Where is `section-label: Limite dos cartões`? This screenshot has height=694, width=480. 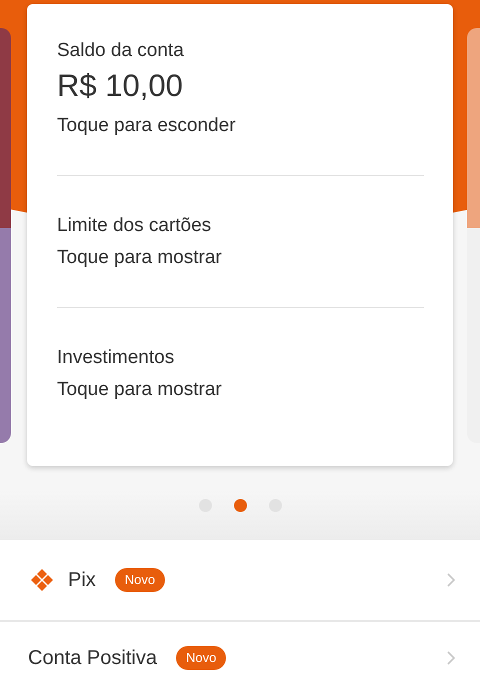 section-label: Limite dos cartões is located at coordinates (134, 226).